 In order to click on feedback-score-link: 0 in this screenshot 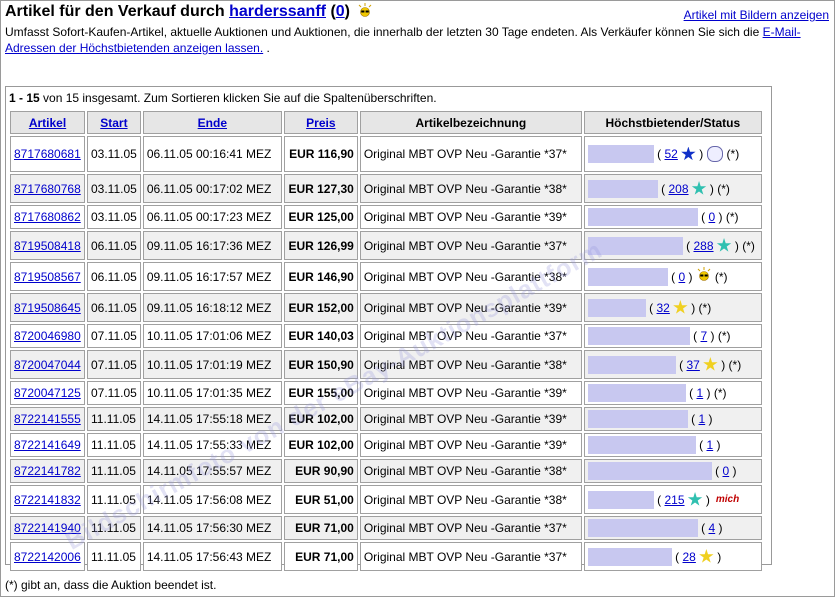, I will do `click(340, 11)`.